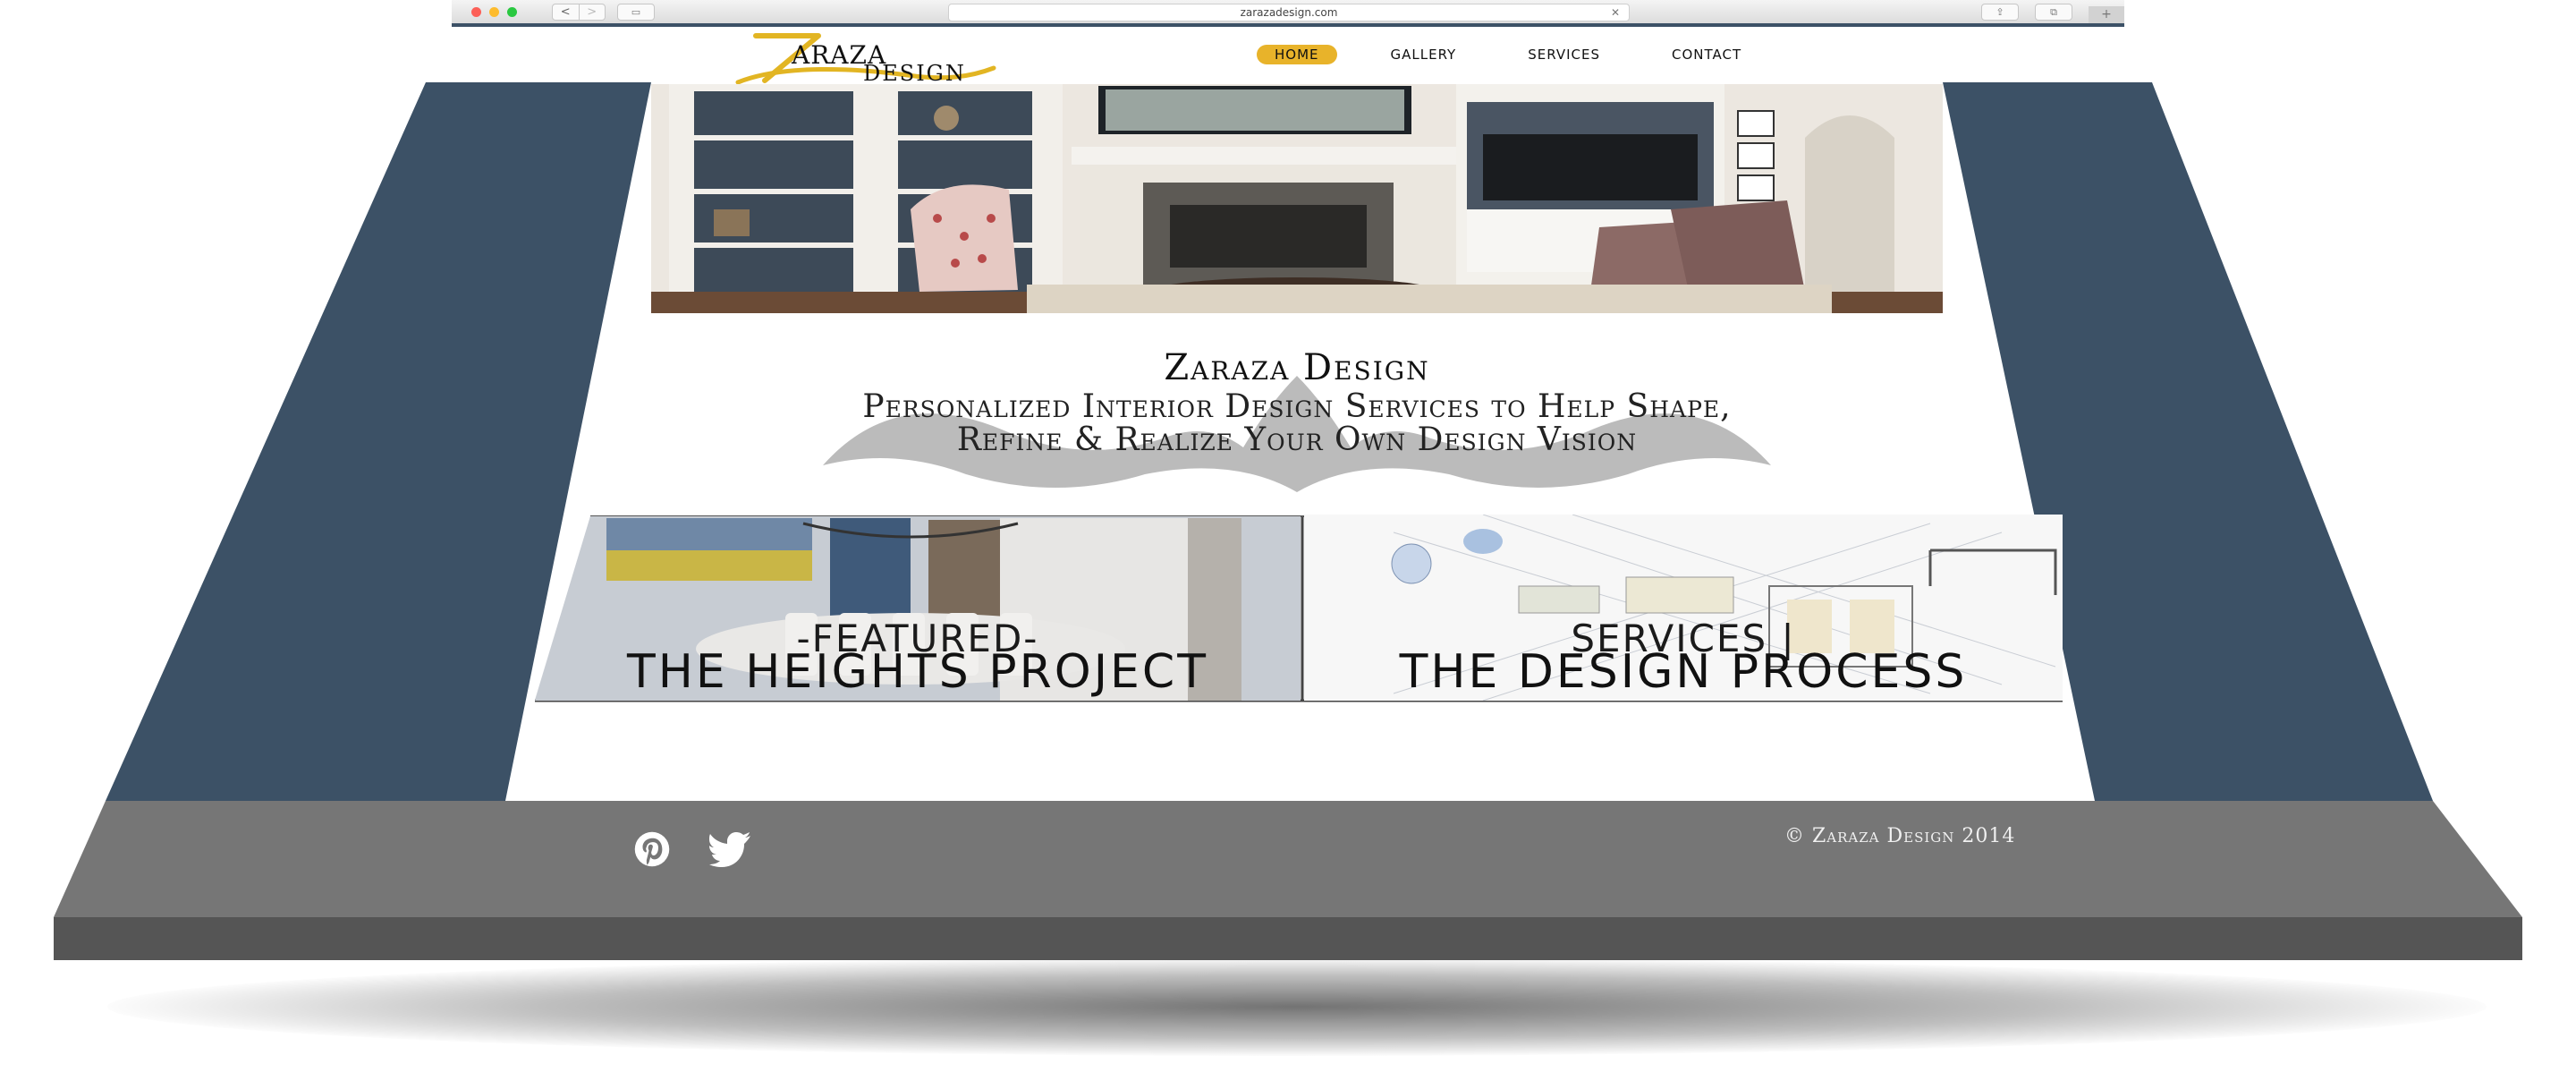 Image resolution: width=2576 pixels, height=1089 pixels. What do you see at coordinates (1683, 672) in the screenshot?
I see `services-headline: THE DESIGN PROCESS` at bounding box center [1683, 672].